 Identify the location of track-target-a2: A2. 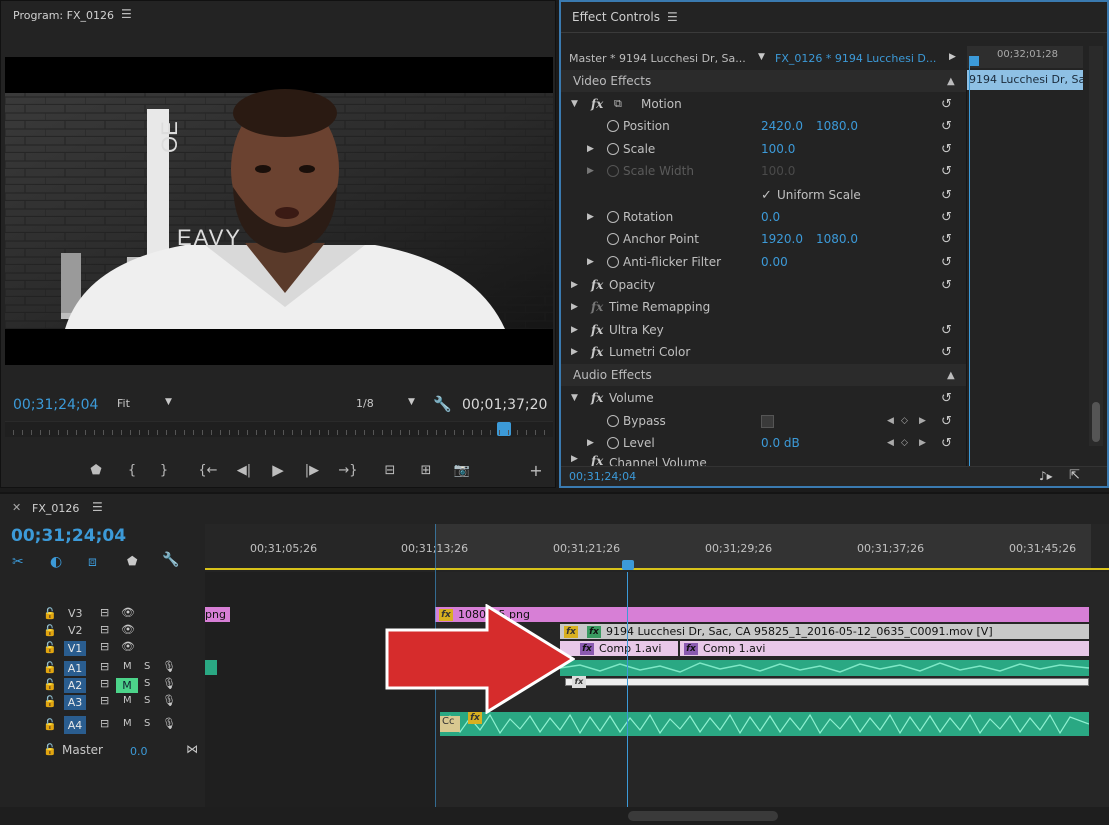
(75, 685).